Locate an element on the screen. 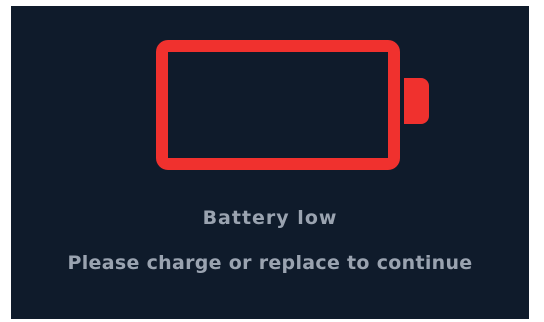  battery-terminal is located at coordinates (416, 101).